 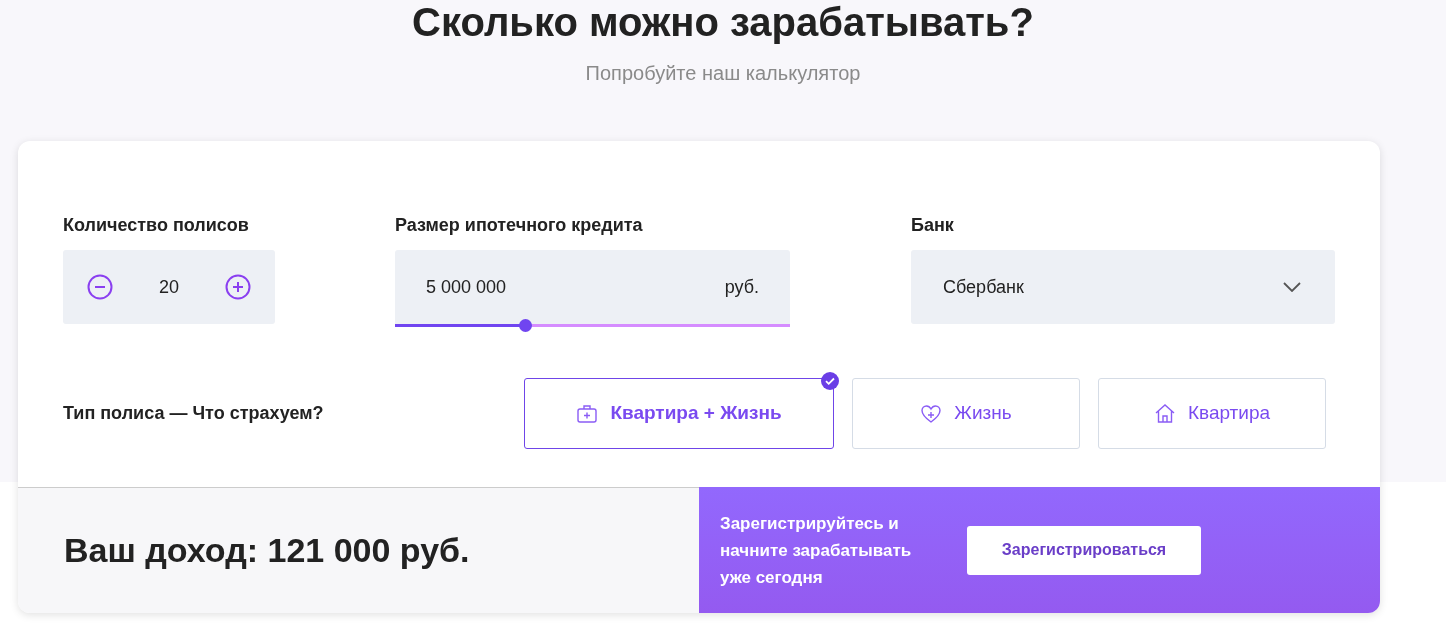 I want to click on bank-dropdown: Сбербанк, so click(x=1123, y=287).